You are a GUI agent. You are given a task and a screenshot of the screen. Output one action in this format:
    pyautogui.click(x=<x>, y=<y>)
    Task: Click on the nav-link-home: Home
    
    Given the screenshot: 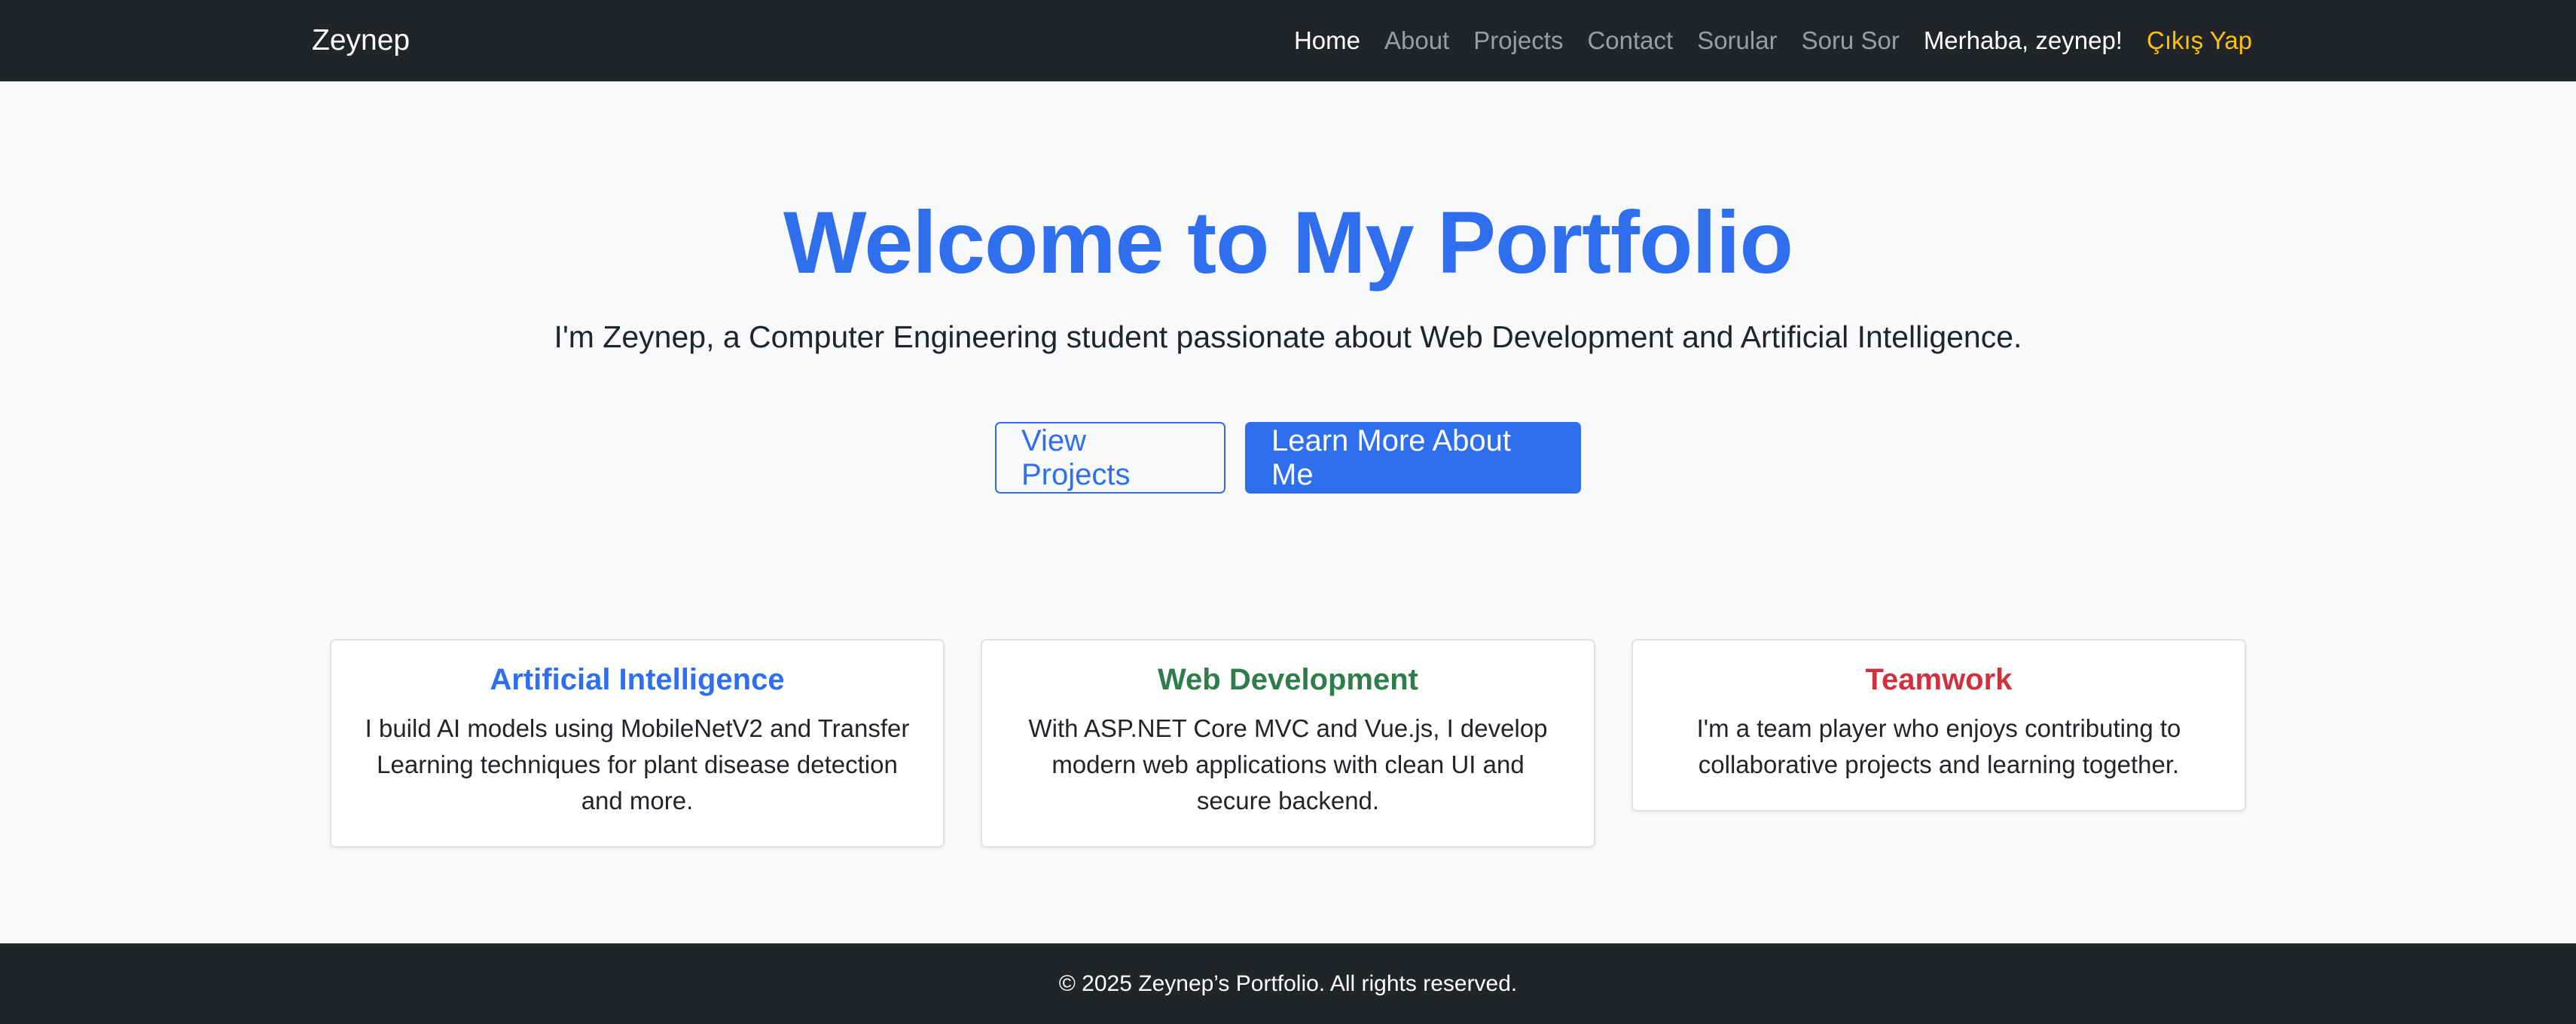 What is the action you would take?
    pyautogui.click(x=1327, y=40)
    